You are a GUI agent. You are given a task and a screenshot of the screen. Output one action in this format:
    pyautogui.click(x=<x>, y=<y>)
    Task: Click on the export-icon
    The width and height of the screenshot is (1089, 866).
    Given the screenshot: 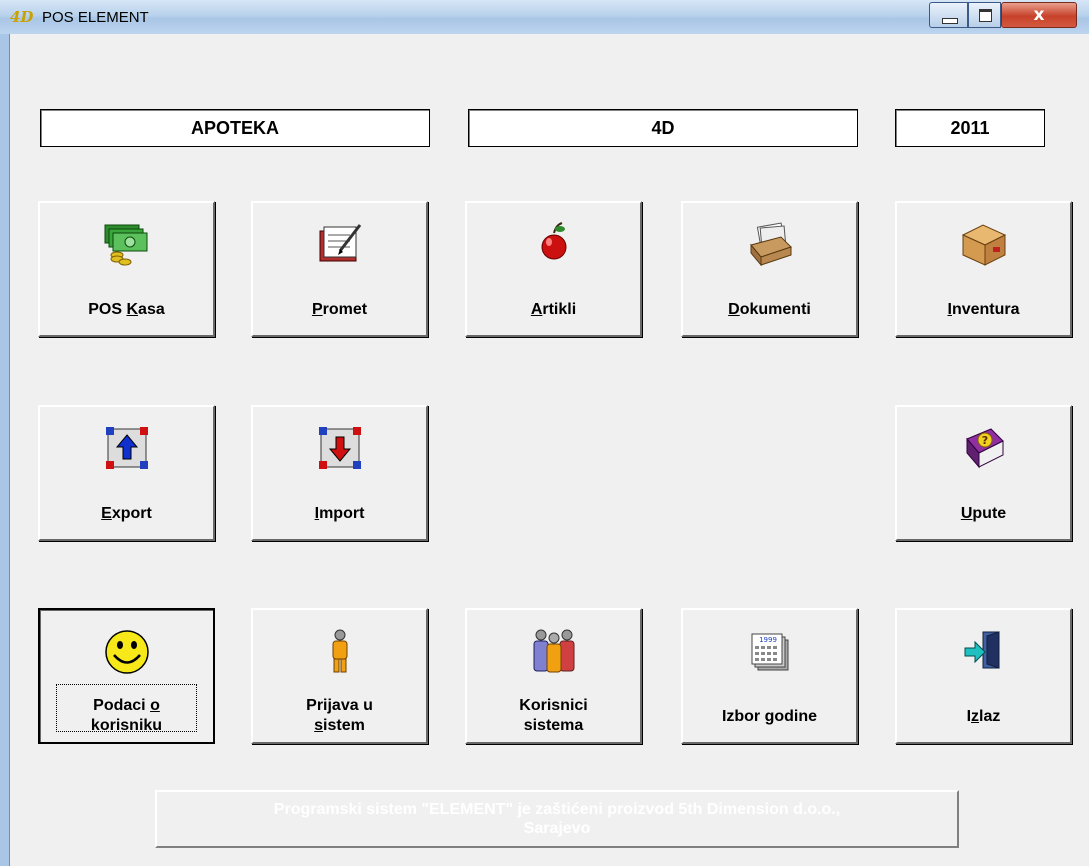 What is the action you would take?
    pyautogui.click(x=126, y=447)
    